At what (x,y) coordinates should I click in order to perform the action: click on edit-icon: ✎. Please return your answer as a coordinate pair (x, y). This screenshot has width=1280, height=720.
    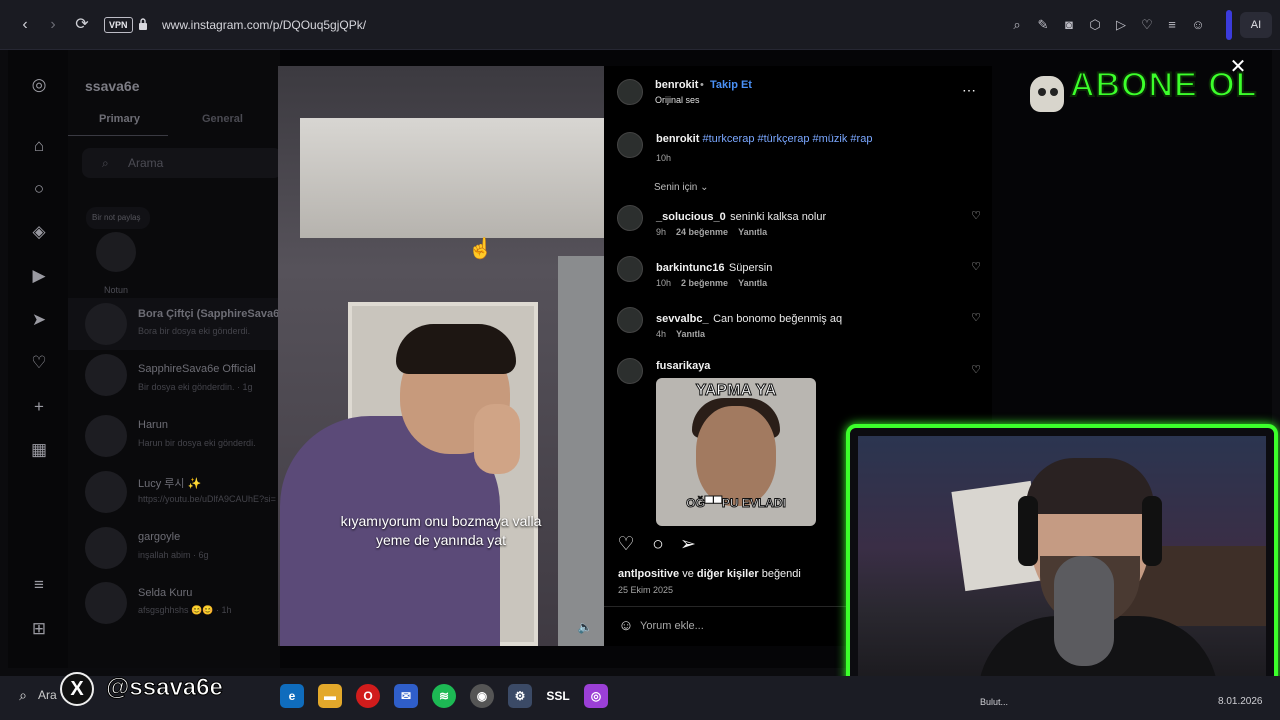
    Looking at the image, I should click on (1043, 25).